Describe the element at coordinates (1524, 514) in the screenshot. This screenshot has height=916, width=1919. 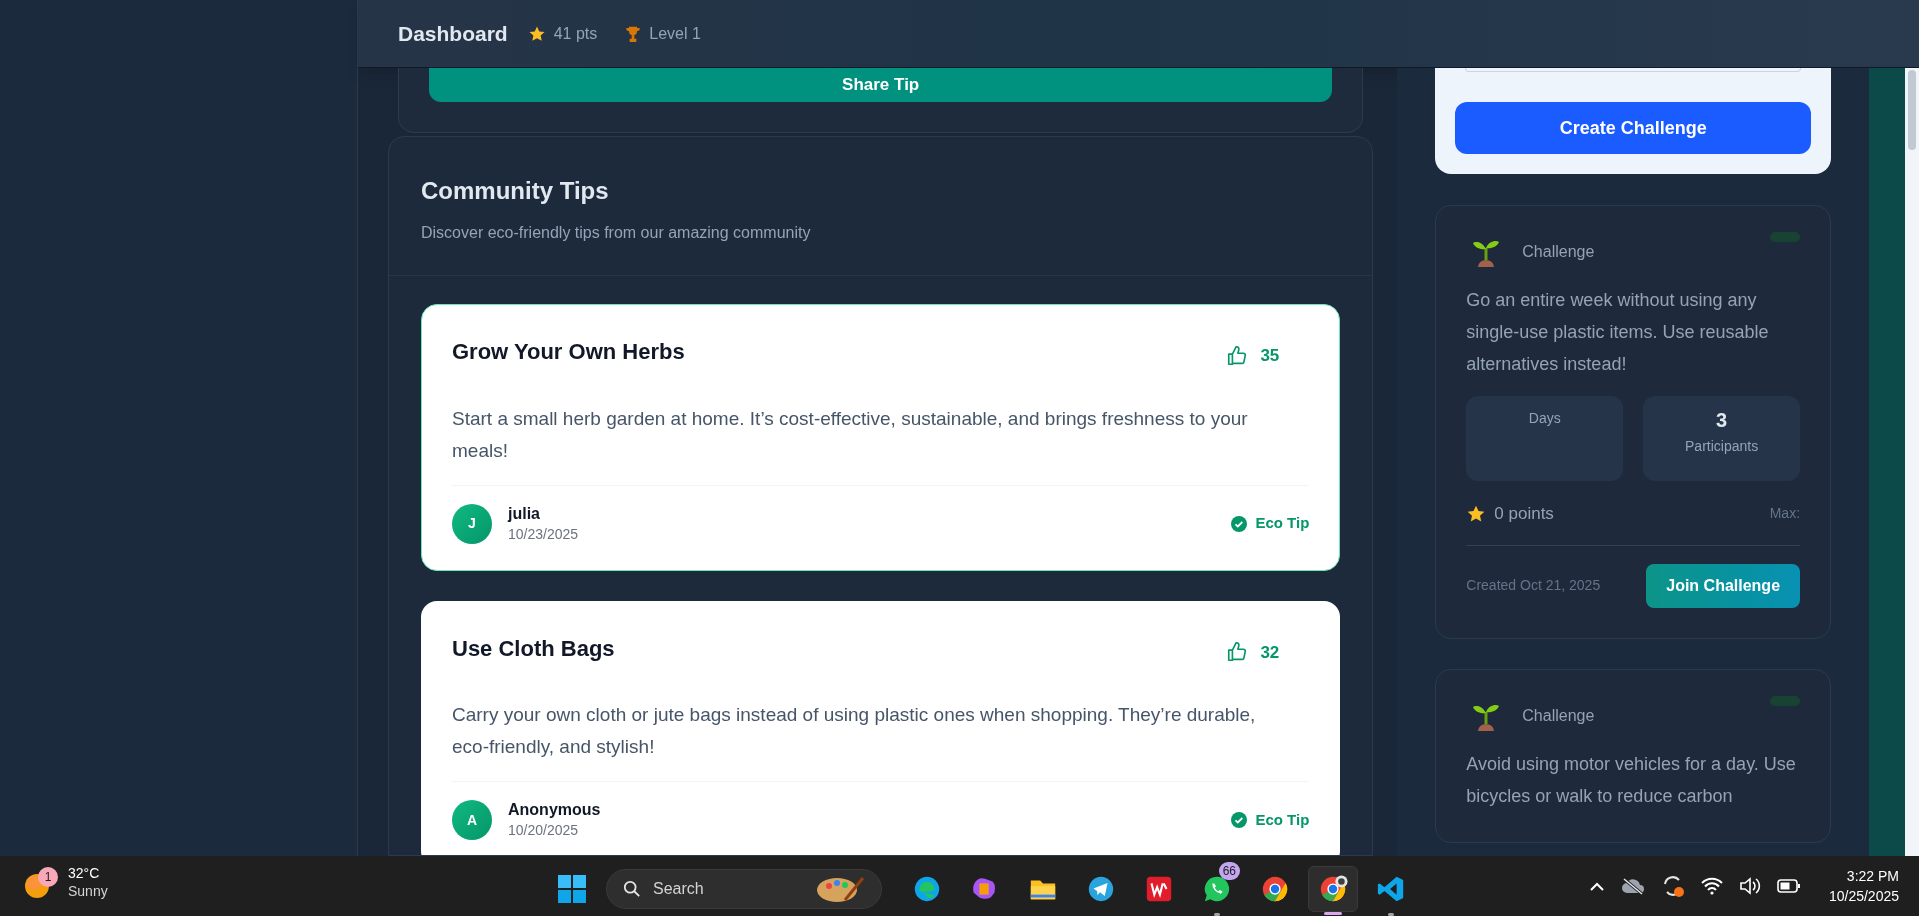
I see `points-text: 0 points` at that location.